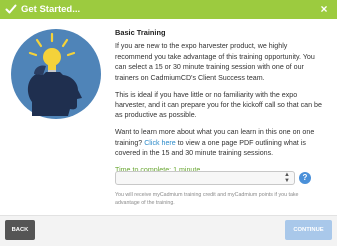 The image size is (337, 246). I want to click on select-arrows-icon: ▲ ▼, so click(287, 178).